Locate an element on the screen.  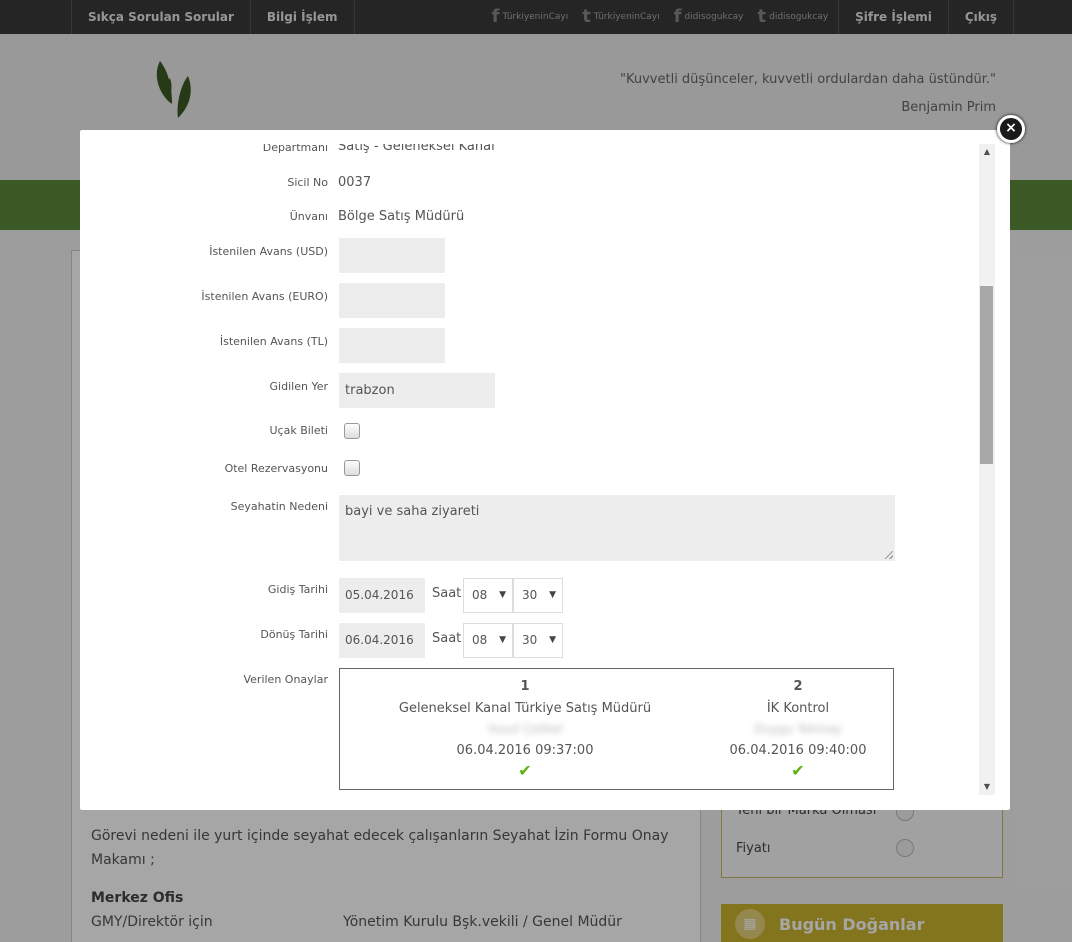
field-label: Uçak Bileti is located at coordinates (298, 430).